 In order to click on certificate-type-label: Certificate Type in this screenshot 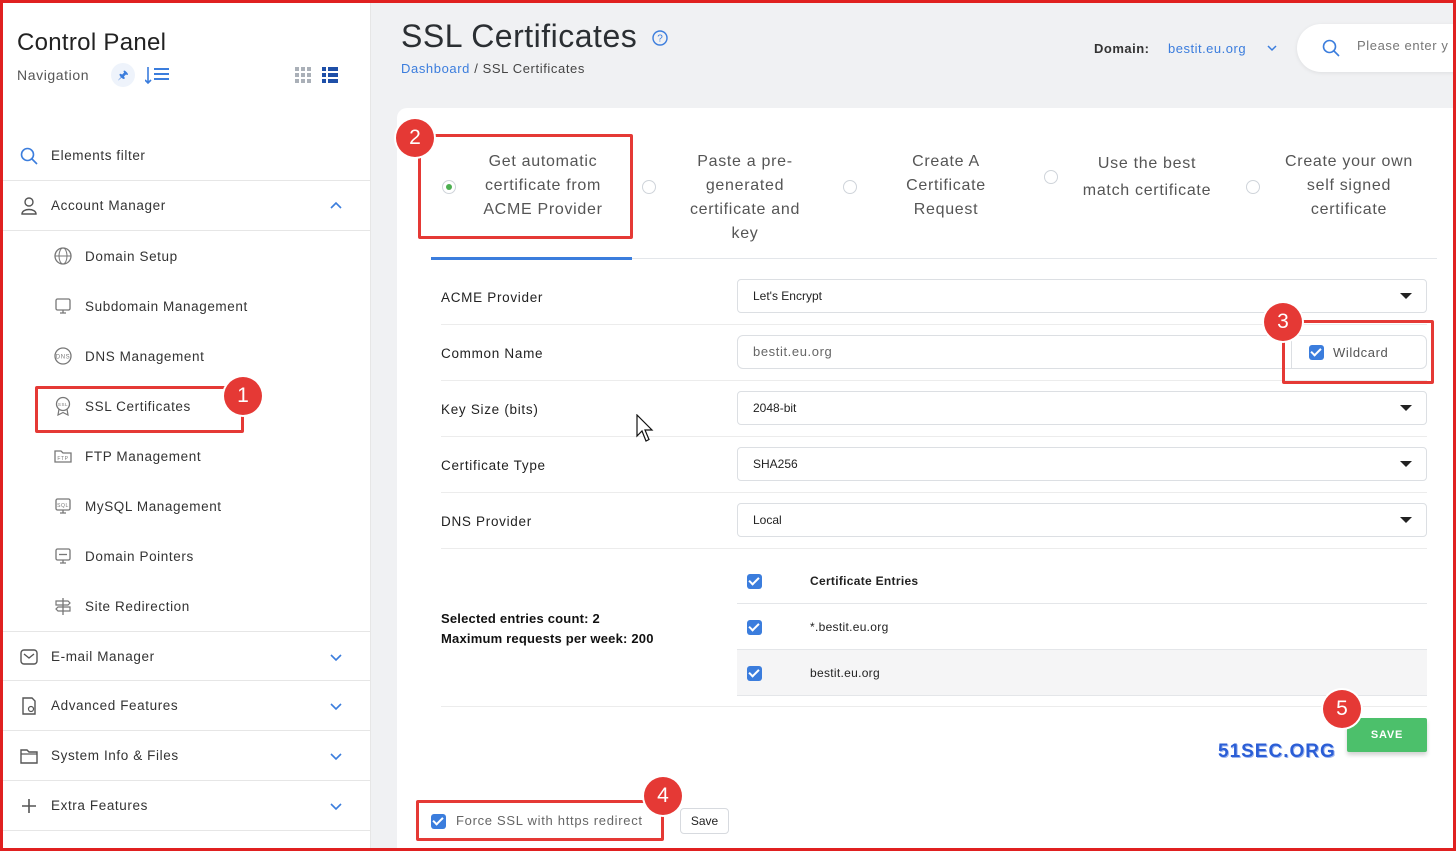, I will do `click(493, 465)`.